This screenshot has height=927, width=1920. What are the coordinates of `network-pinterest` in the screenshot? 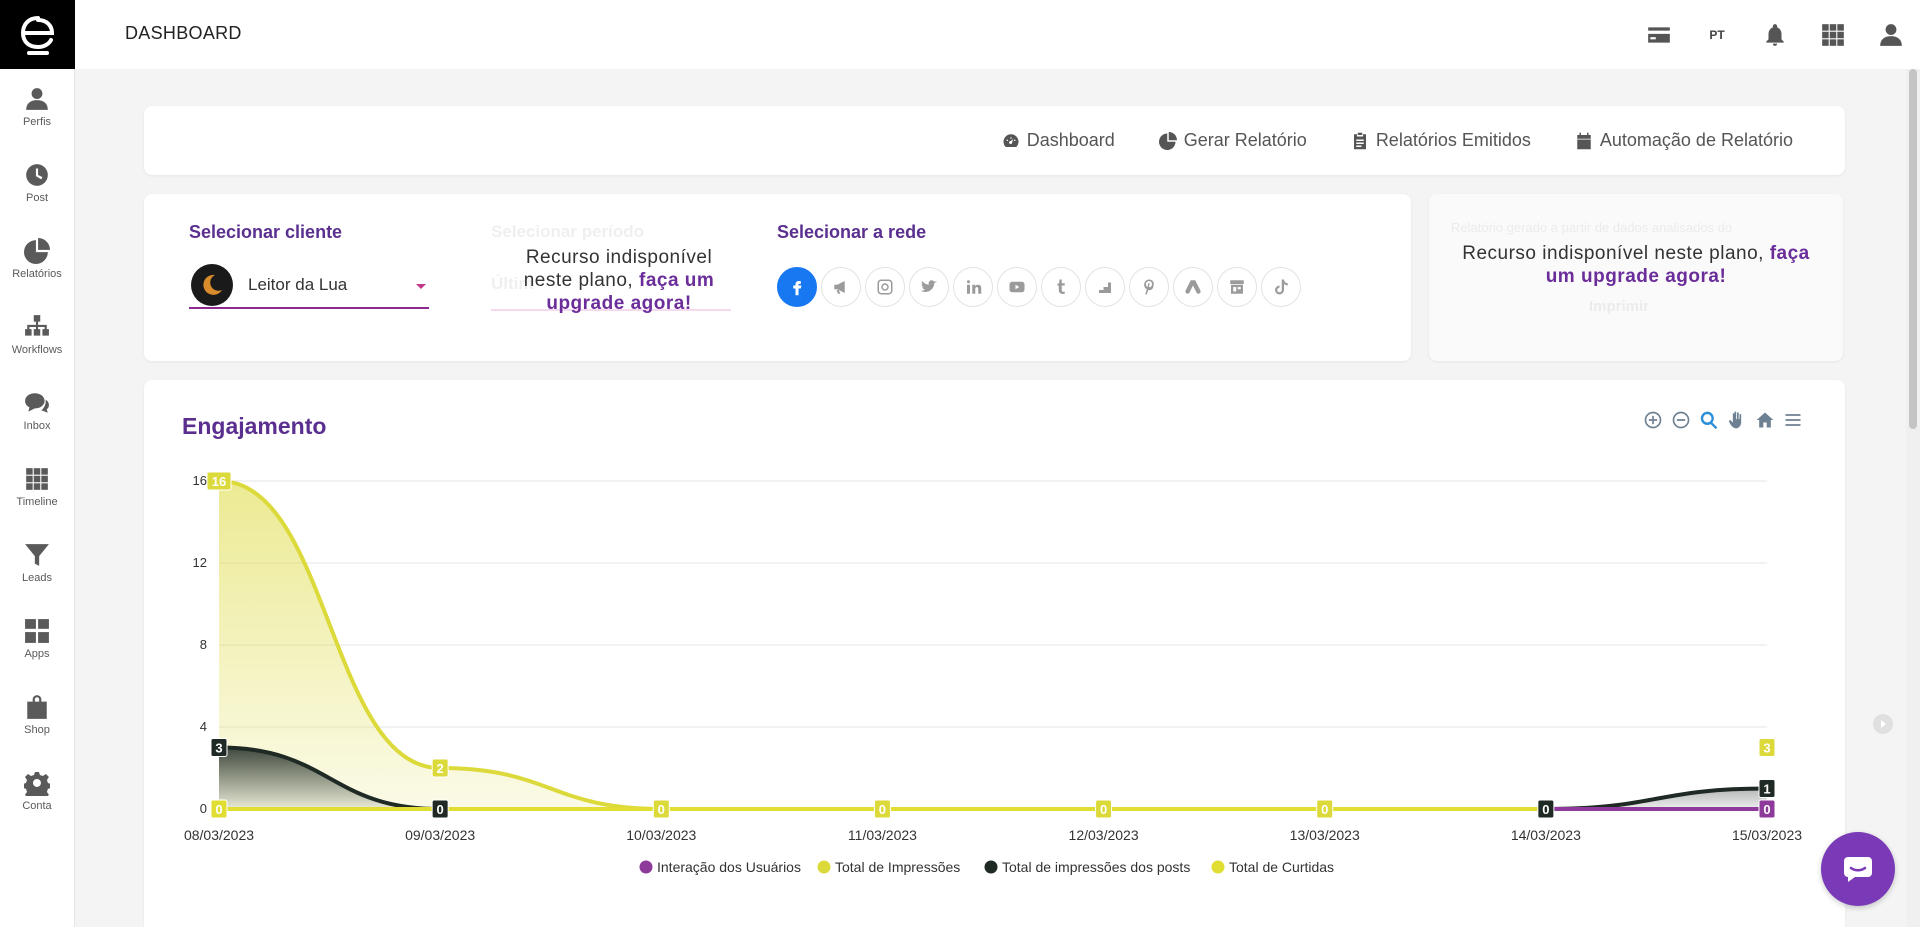 It's located at (1149, 287).